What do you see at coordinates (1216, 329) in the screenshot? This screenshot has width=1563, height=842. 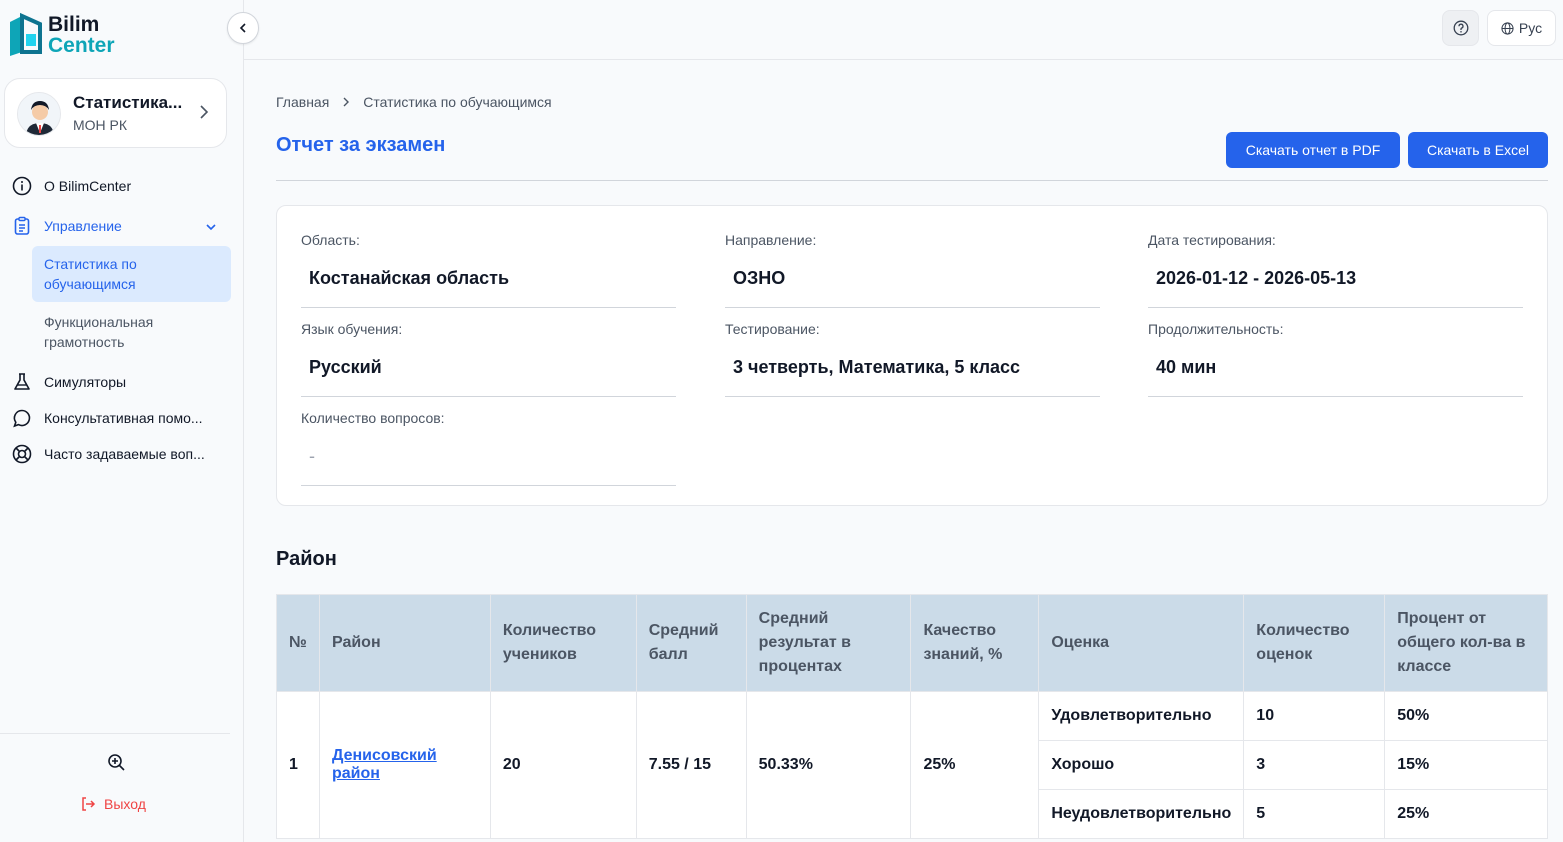 I see `field-duration-label: Продолжительность:` at bounding box center [1216, 329].